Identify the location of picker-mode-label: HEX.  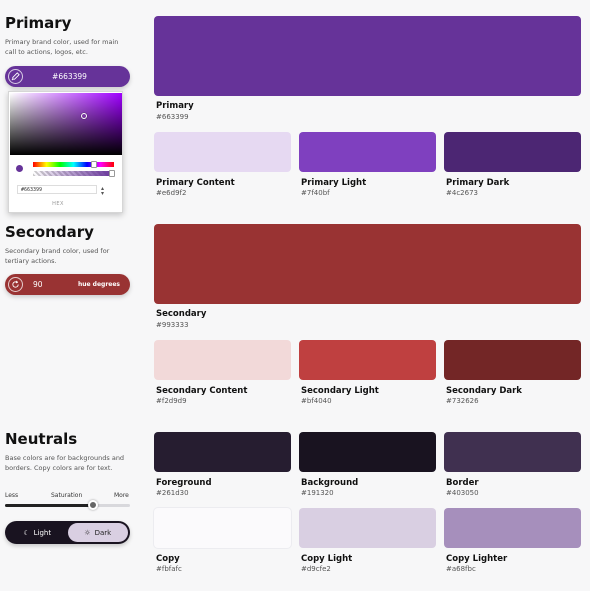
(58, 204).